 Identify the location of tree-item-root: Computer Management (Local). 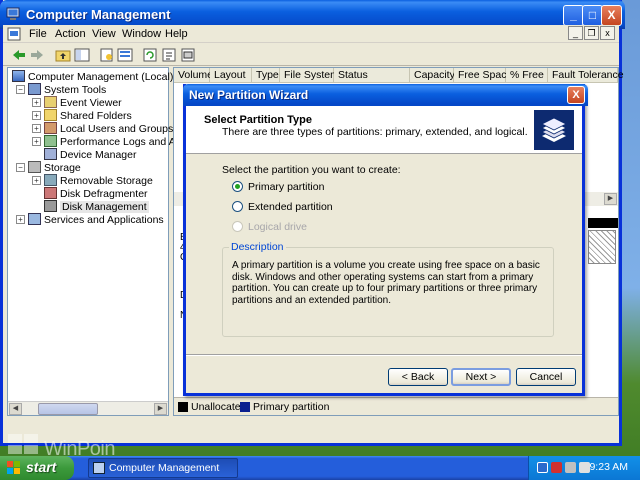
(92, 76).